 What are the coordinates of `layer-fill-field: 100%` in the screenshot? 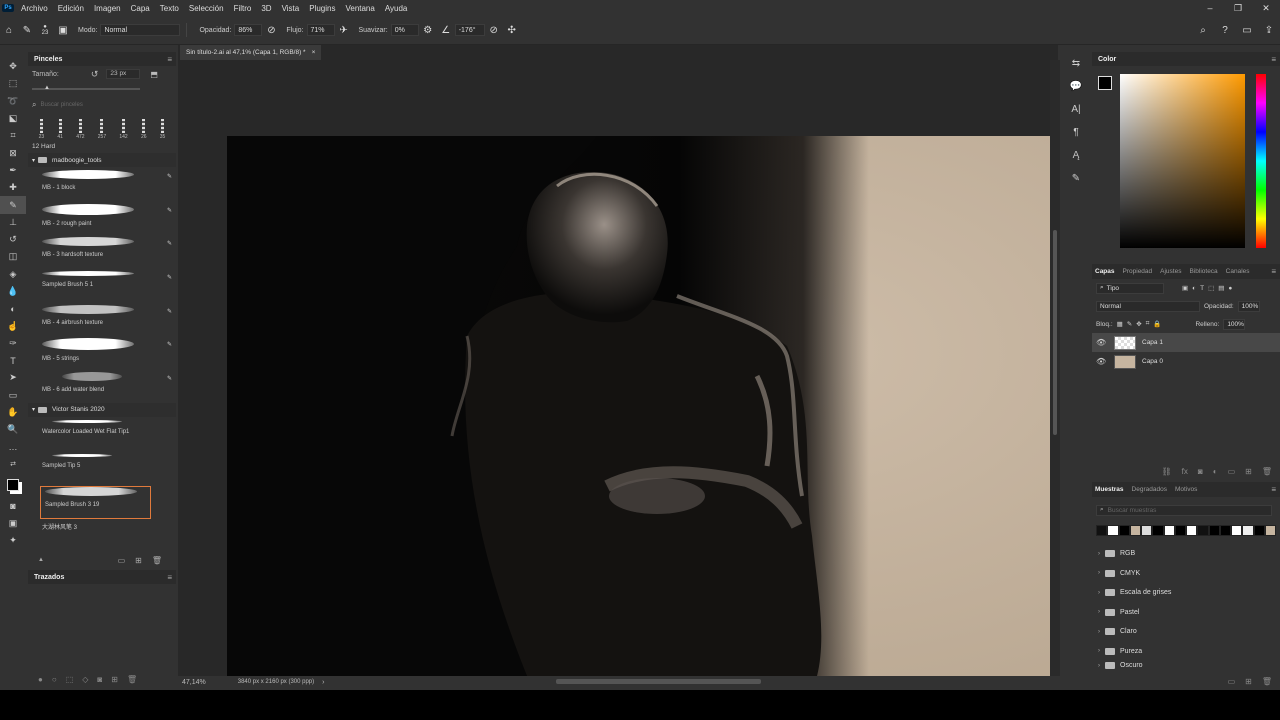 It's located at (1234, 324).